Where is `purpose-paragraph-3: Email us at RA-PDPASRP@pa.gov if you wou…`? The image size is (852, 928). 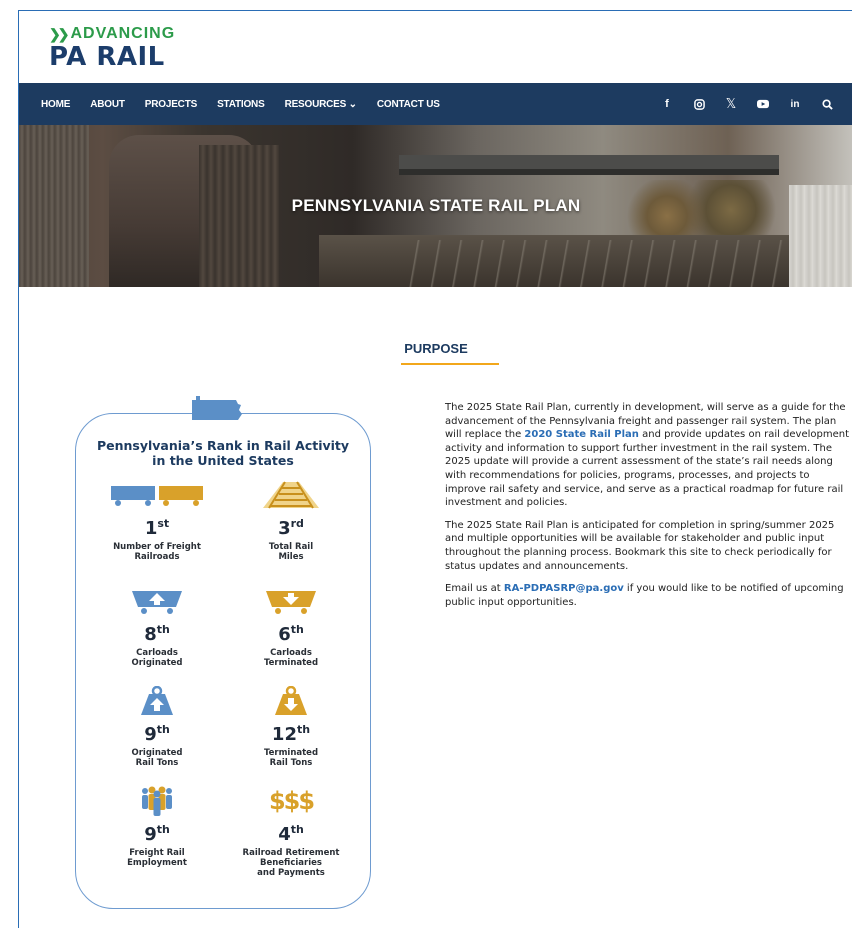 purpose-paragraph-3: Email us at RA-PDPASRP@pa.gov if you wou… is located at coordinates (644, 595).